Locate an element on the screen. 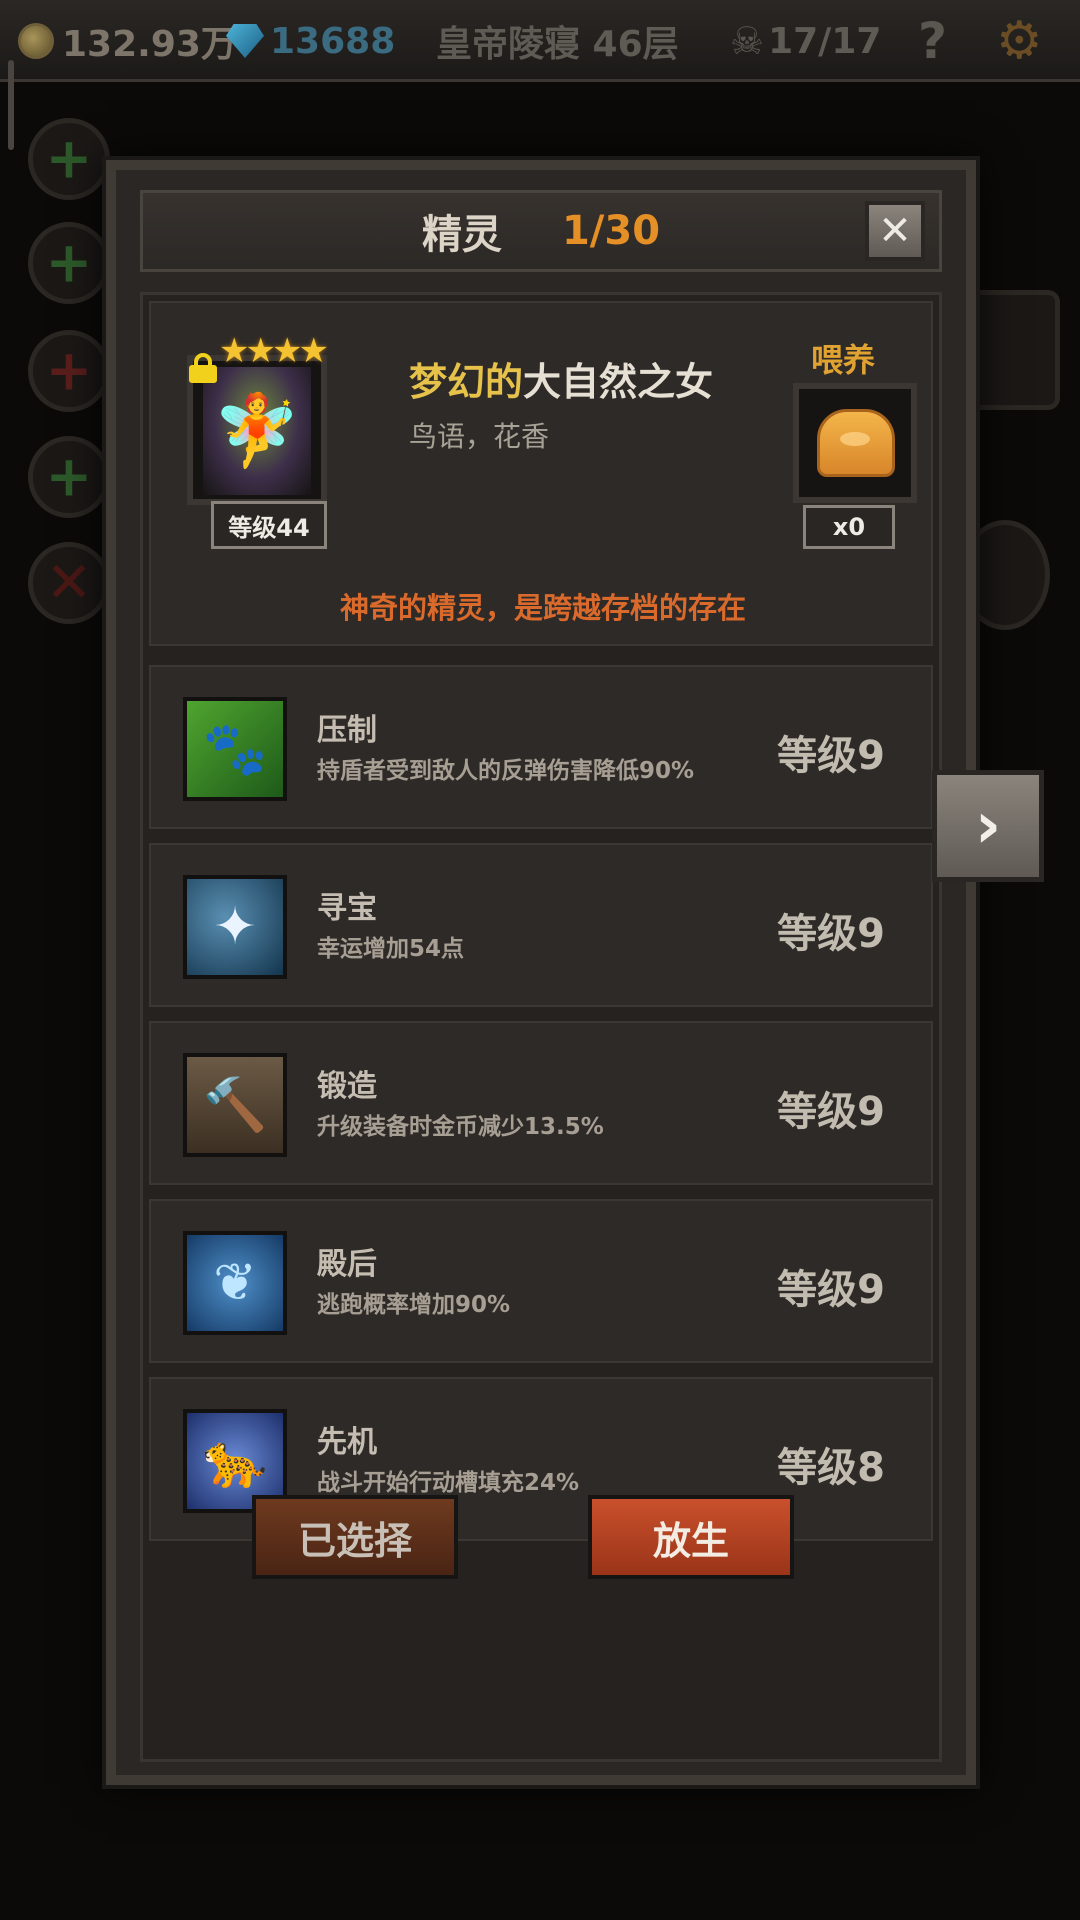 The height and width of the screenshot is (1920, 1080). skill-name: 寻宝 is located at coordinates (347, 908).